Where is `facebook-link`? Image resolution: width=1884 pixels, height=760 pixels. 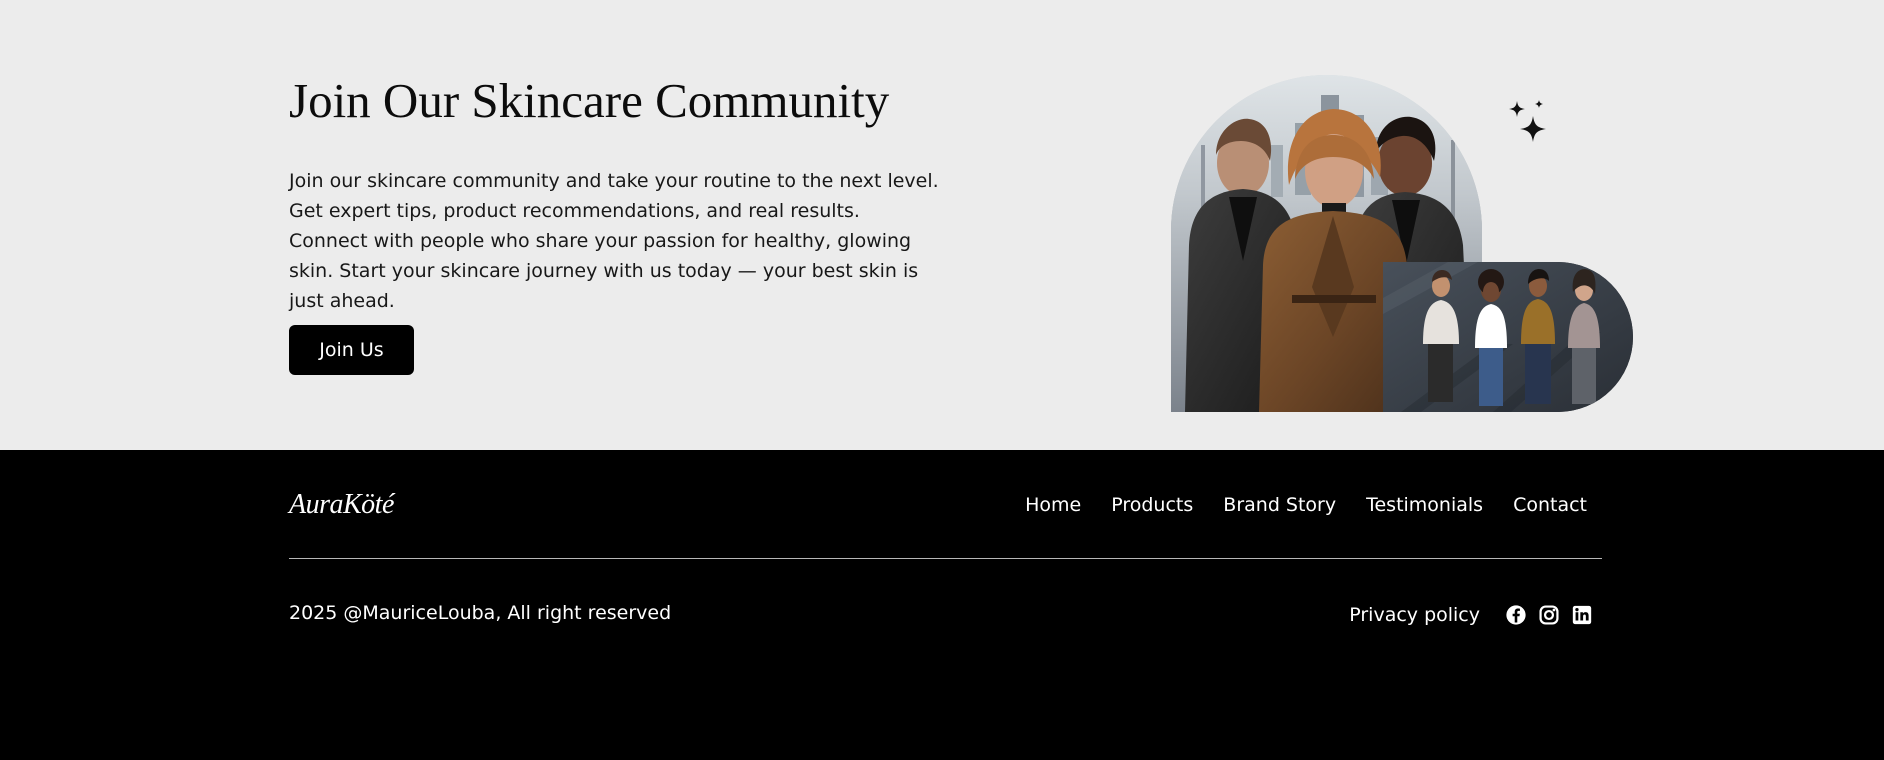
facebook-link is located at coordinates (1516, 615).